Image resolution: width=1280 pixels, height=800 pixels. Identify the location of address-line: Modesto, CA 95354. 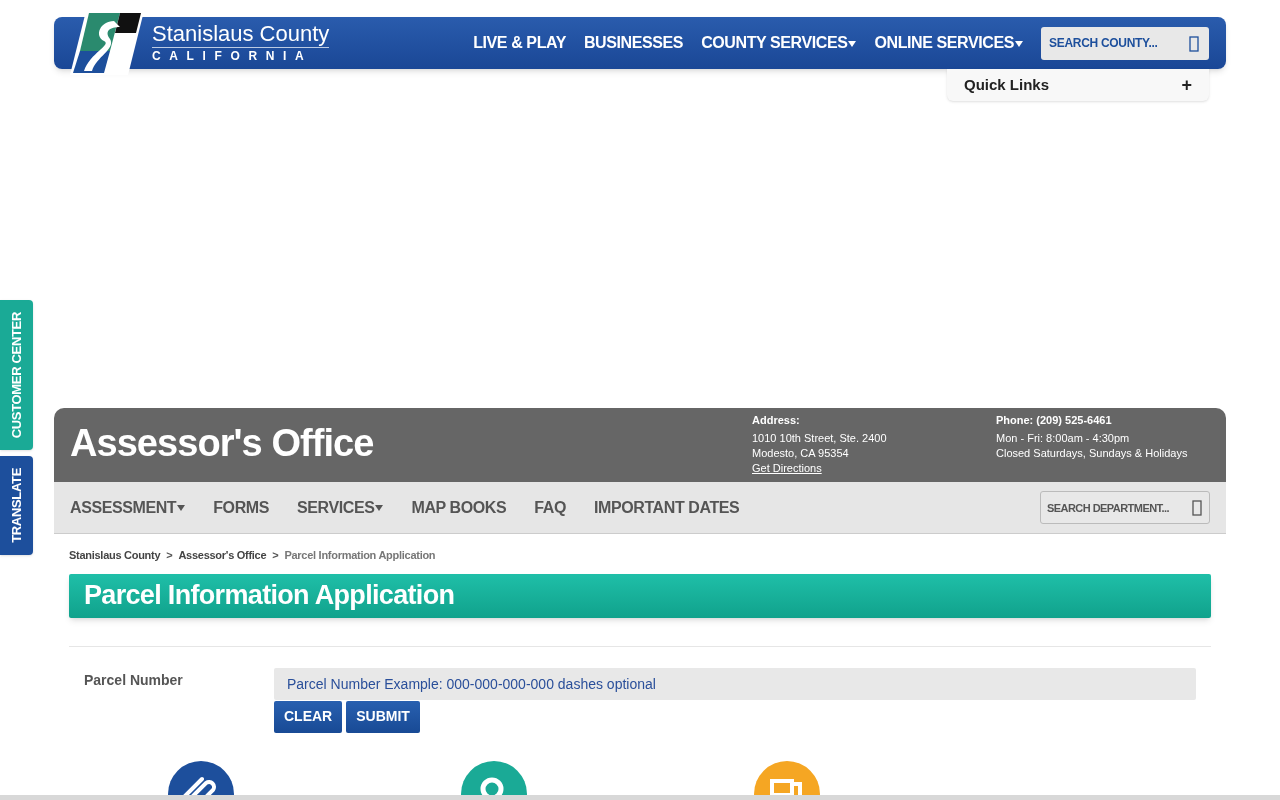
(801, 453).